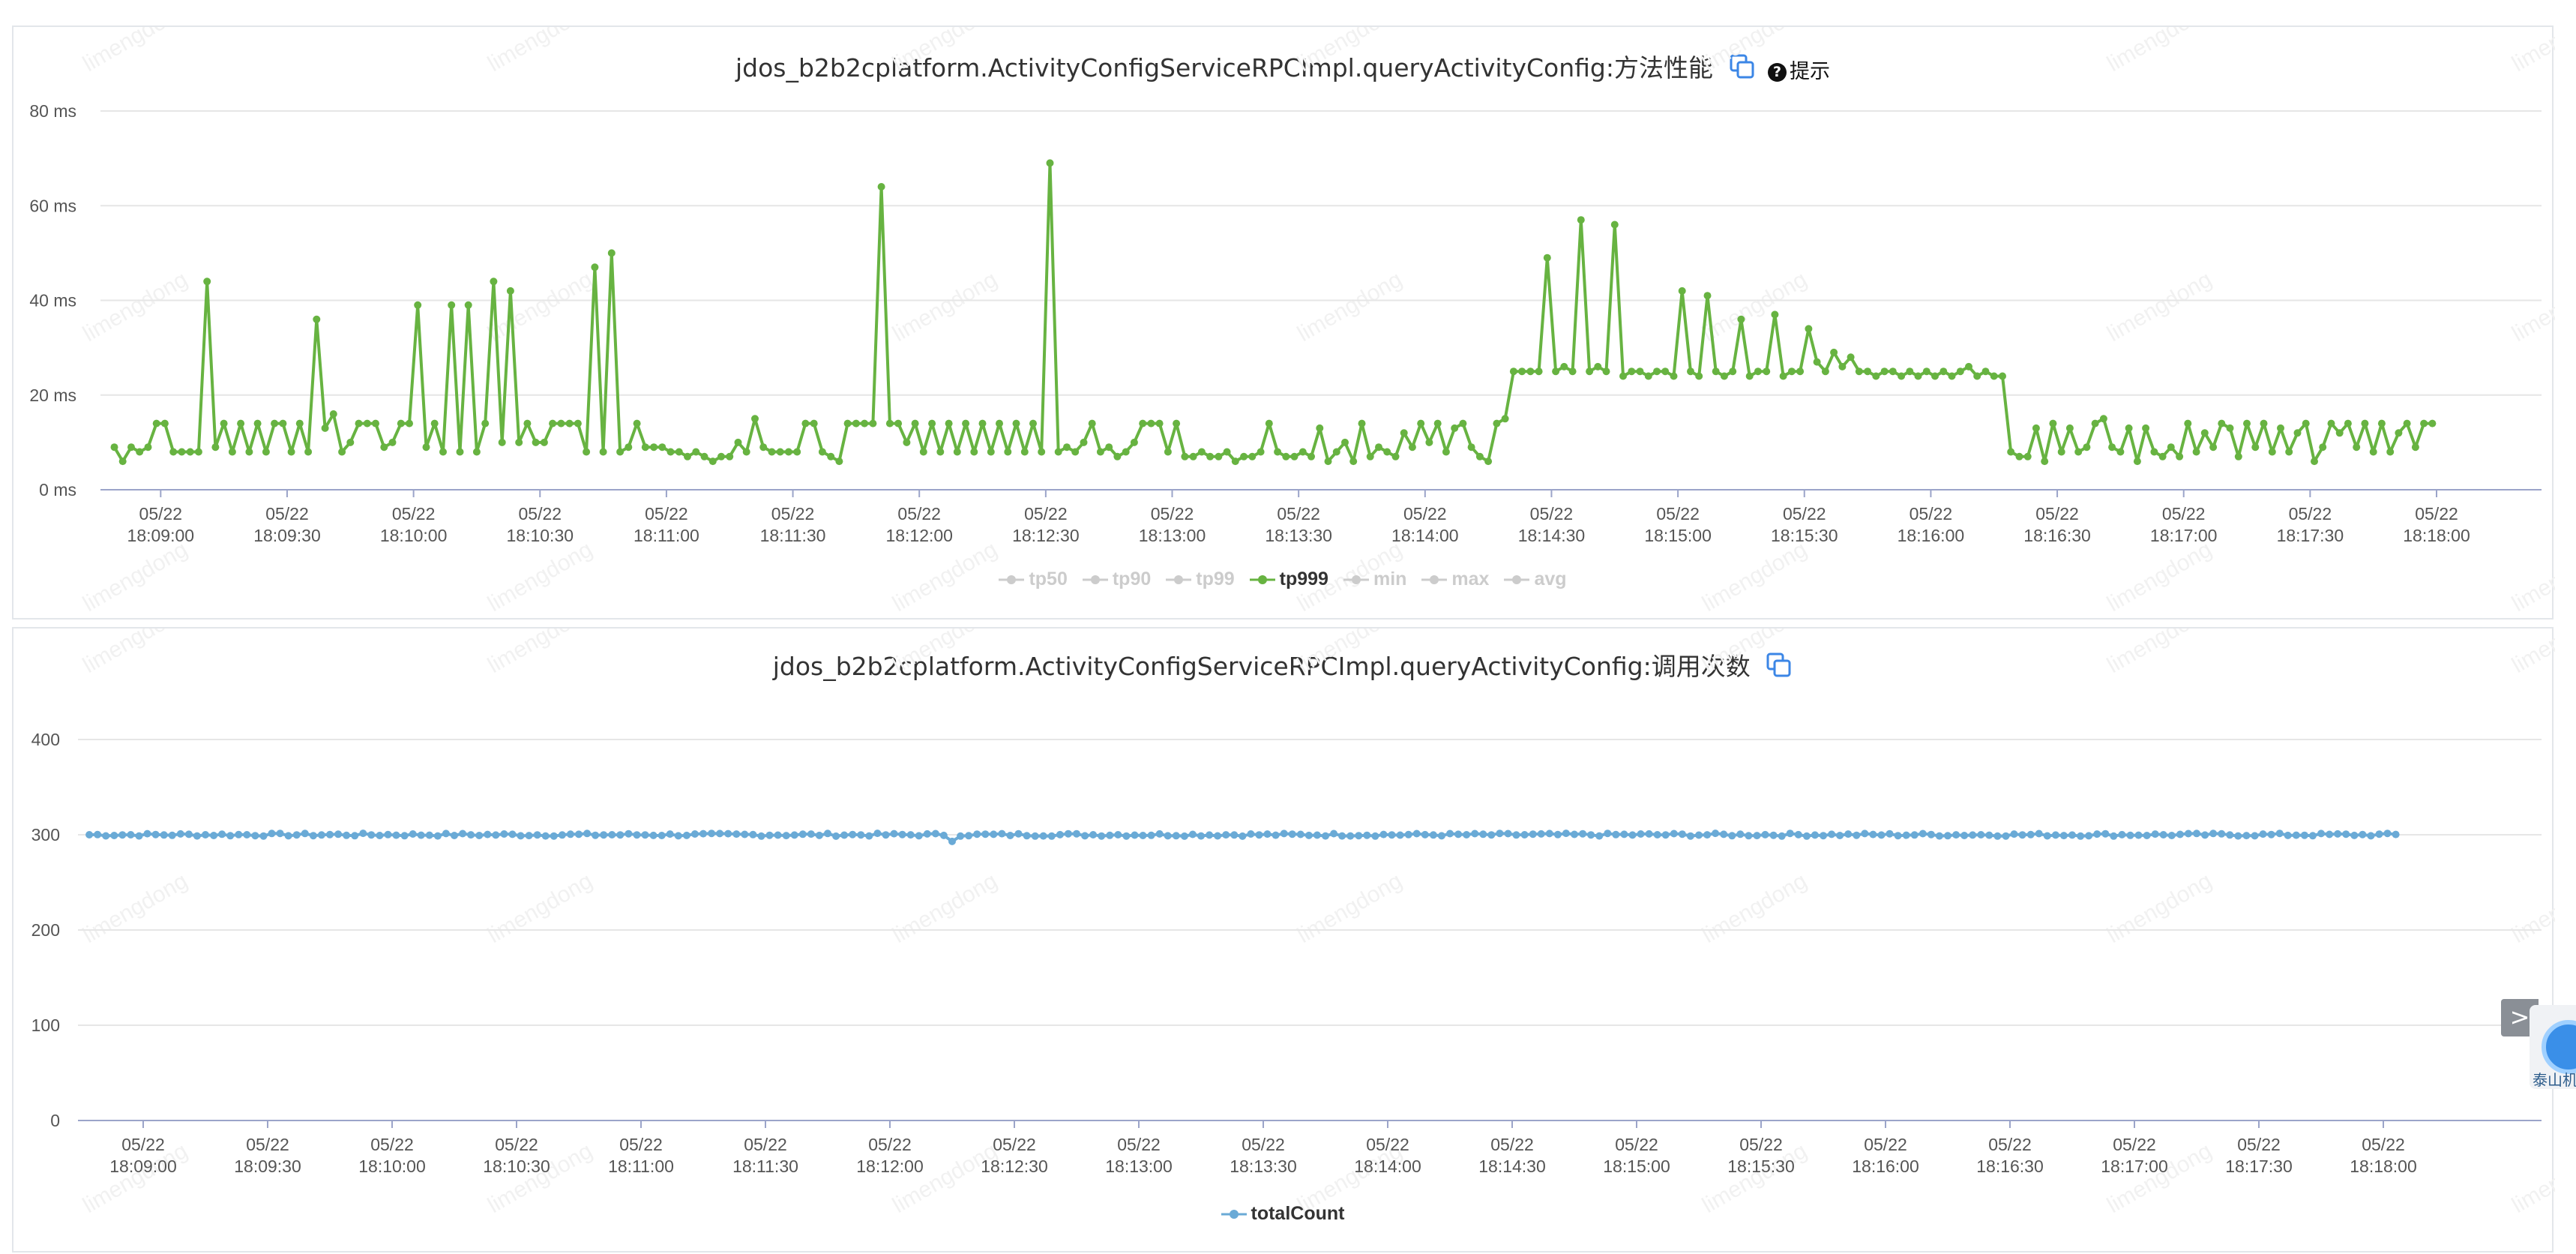 The height and width of the screenshot is (1254, 2576). What do you see at coordinates (2057, 535) in the screenshot?
I see `x-tick-label: 18:16:30` at bounding box center [2057, 535].